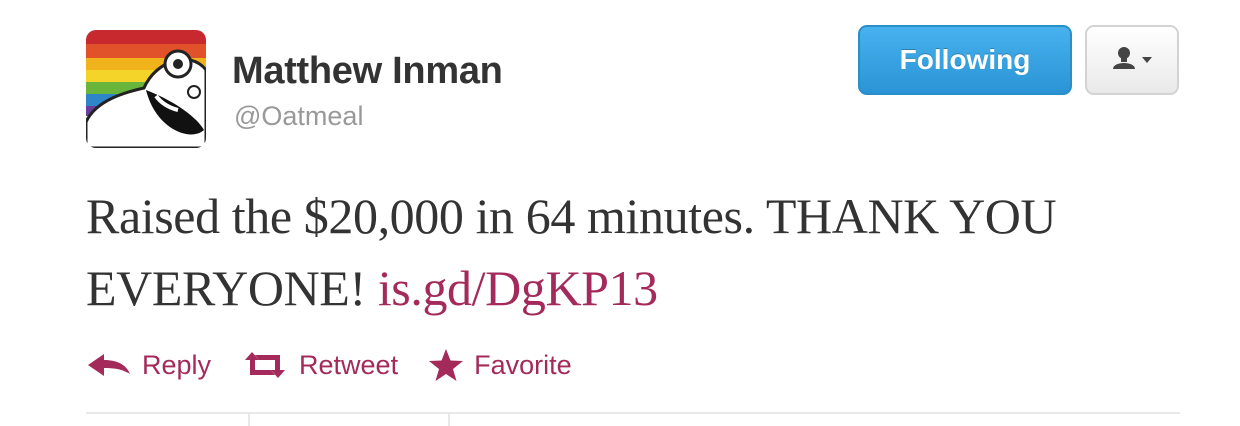 The height and width of the screenshot is (426, 1240). Describe the element at coordinates (518, 288) in the screenshot. I see `tweet-link: is.gd/DgKP13` at that location.